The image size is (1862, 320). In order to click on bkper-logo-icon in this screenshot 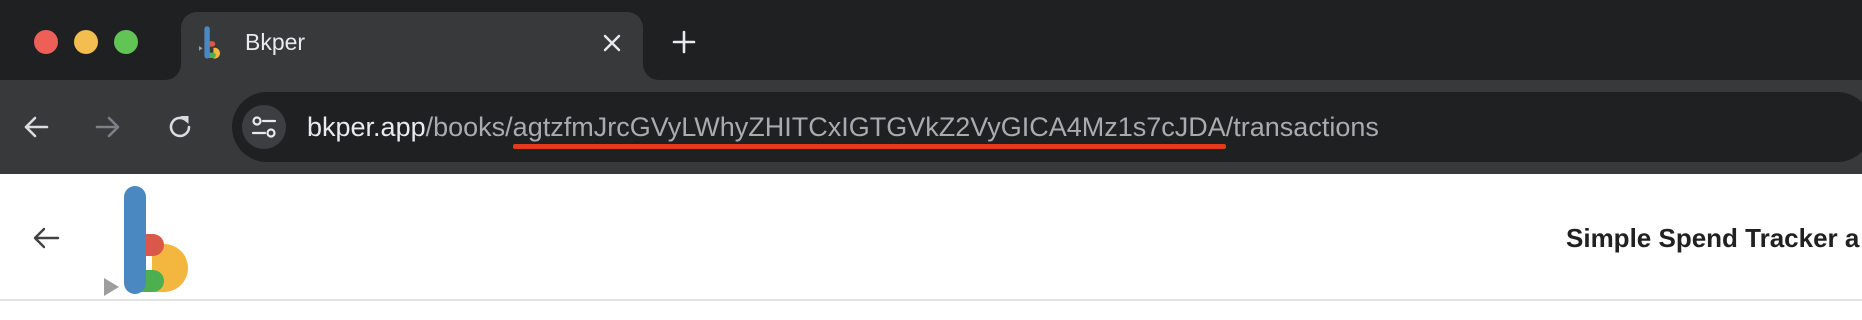, I will do `click(150, 242)`.